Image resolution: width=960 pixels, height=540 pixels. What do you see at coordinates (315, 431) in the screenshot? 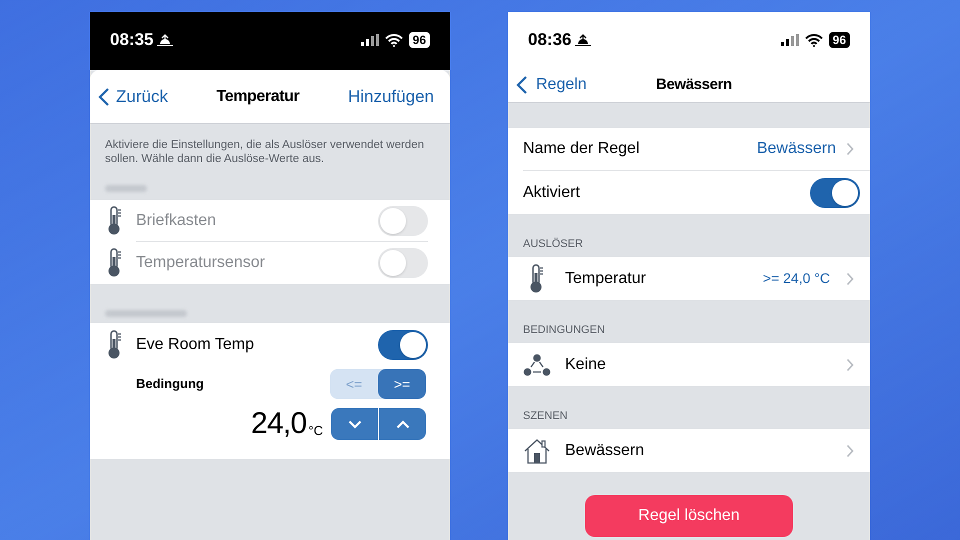
I see `temperature-unit: °C` at bounding box center [315, 431].